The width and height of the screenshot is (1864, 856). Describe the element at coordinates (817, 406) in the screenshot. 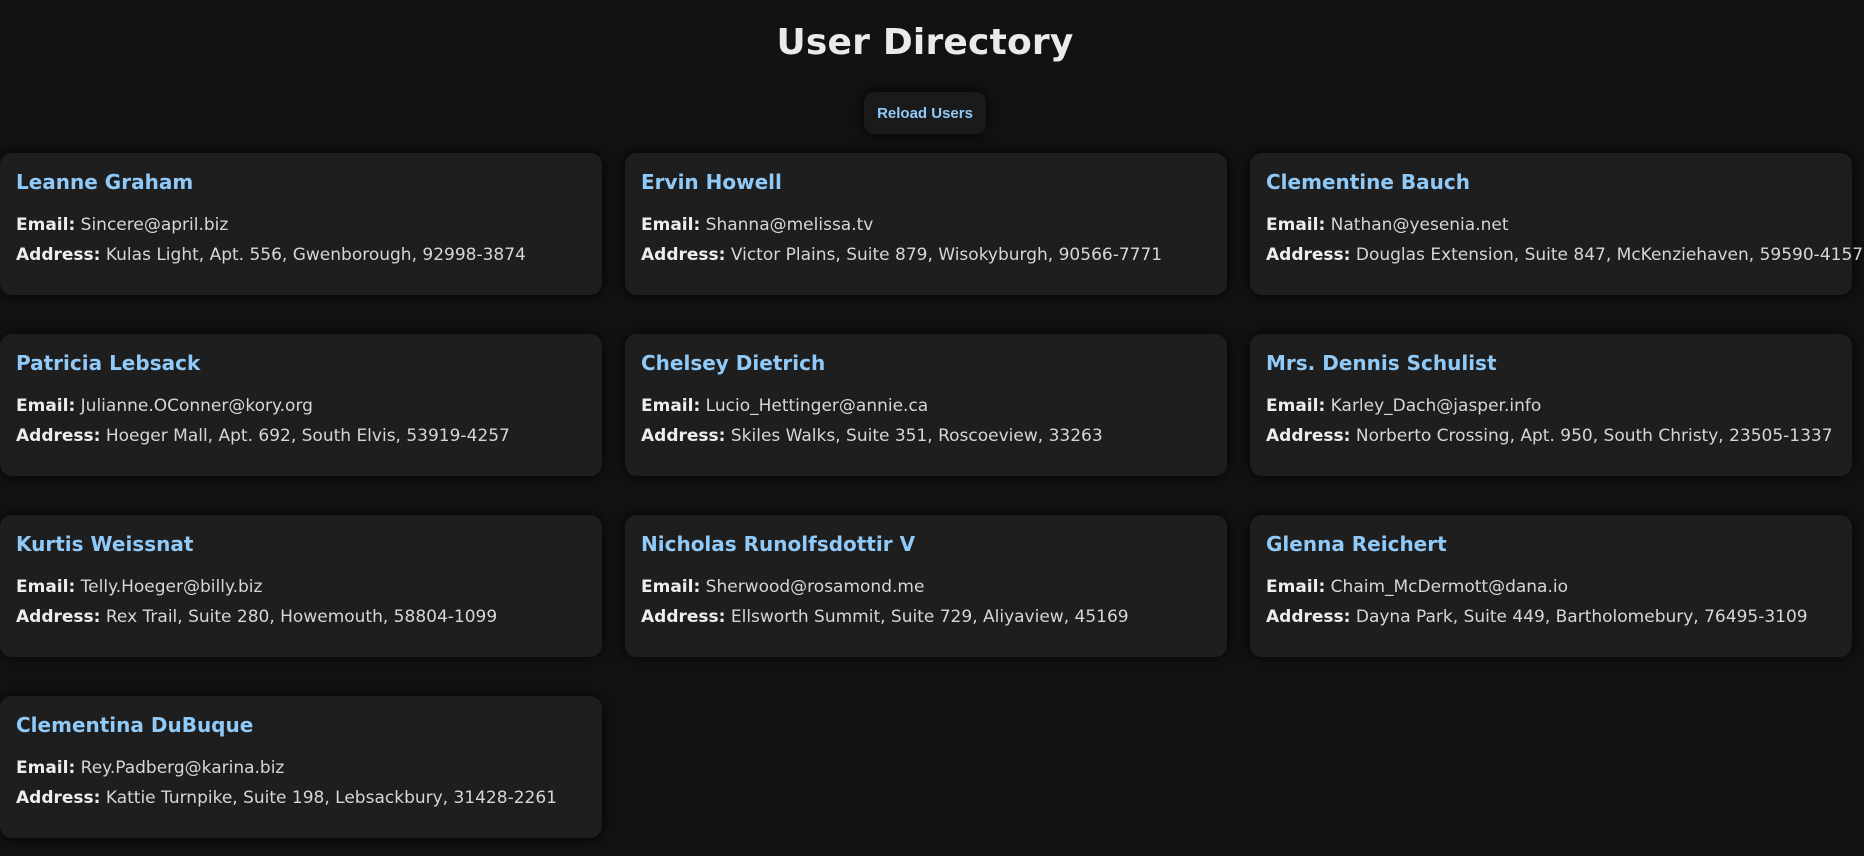

I see `email-value: Lucio_Hettinger@annie.ca` at that location.